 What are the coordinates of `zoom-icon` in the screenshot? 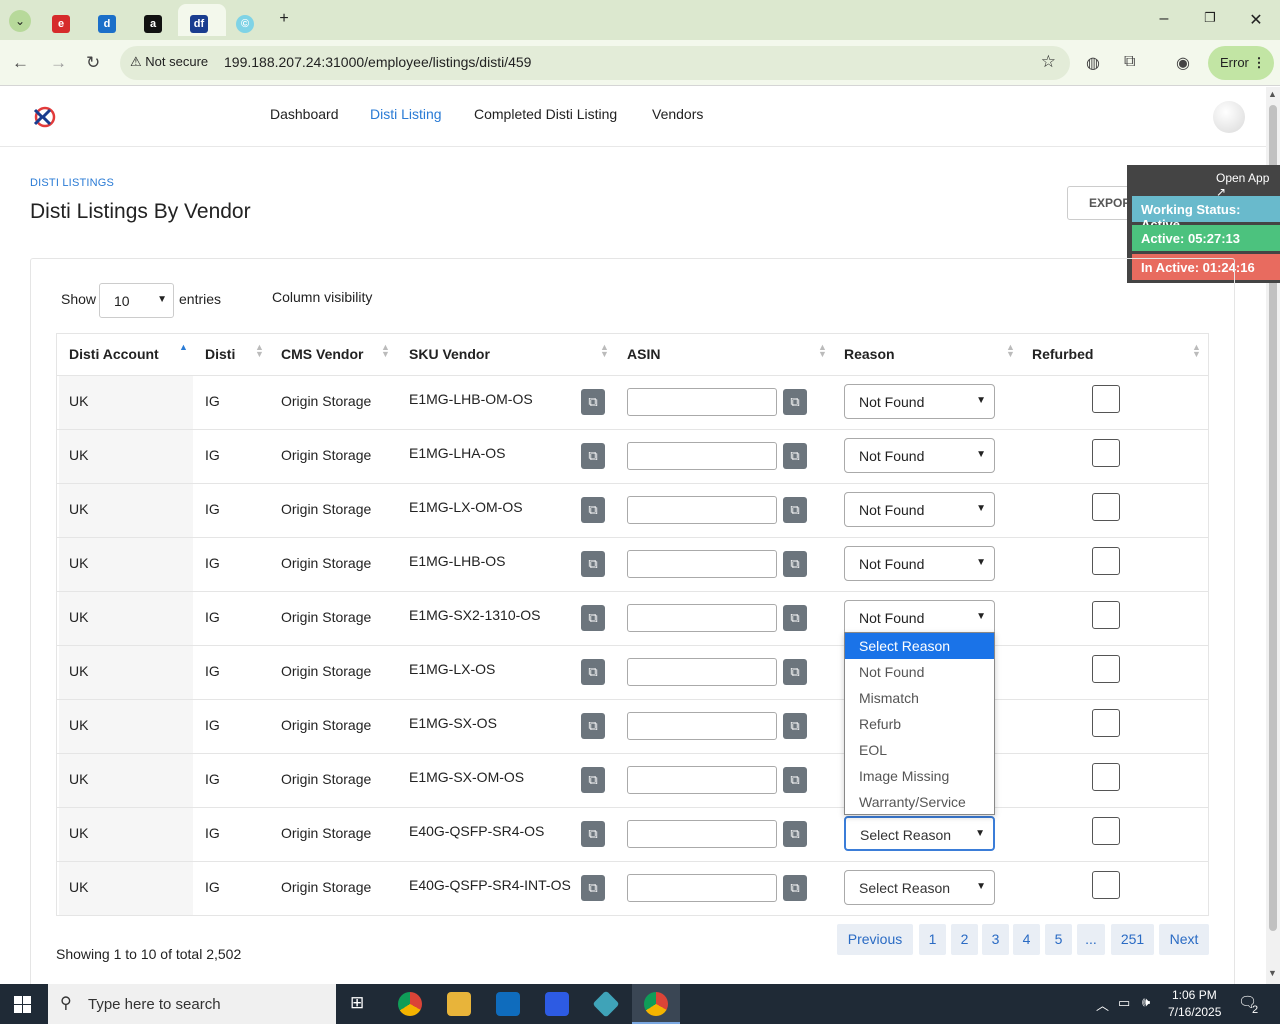 It's located at (557, 1004).